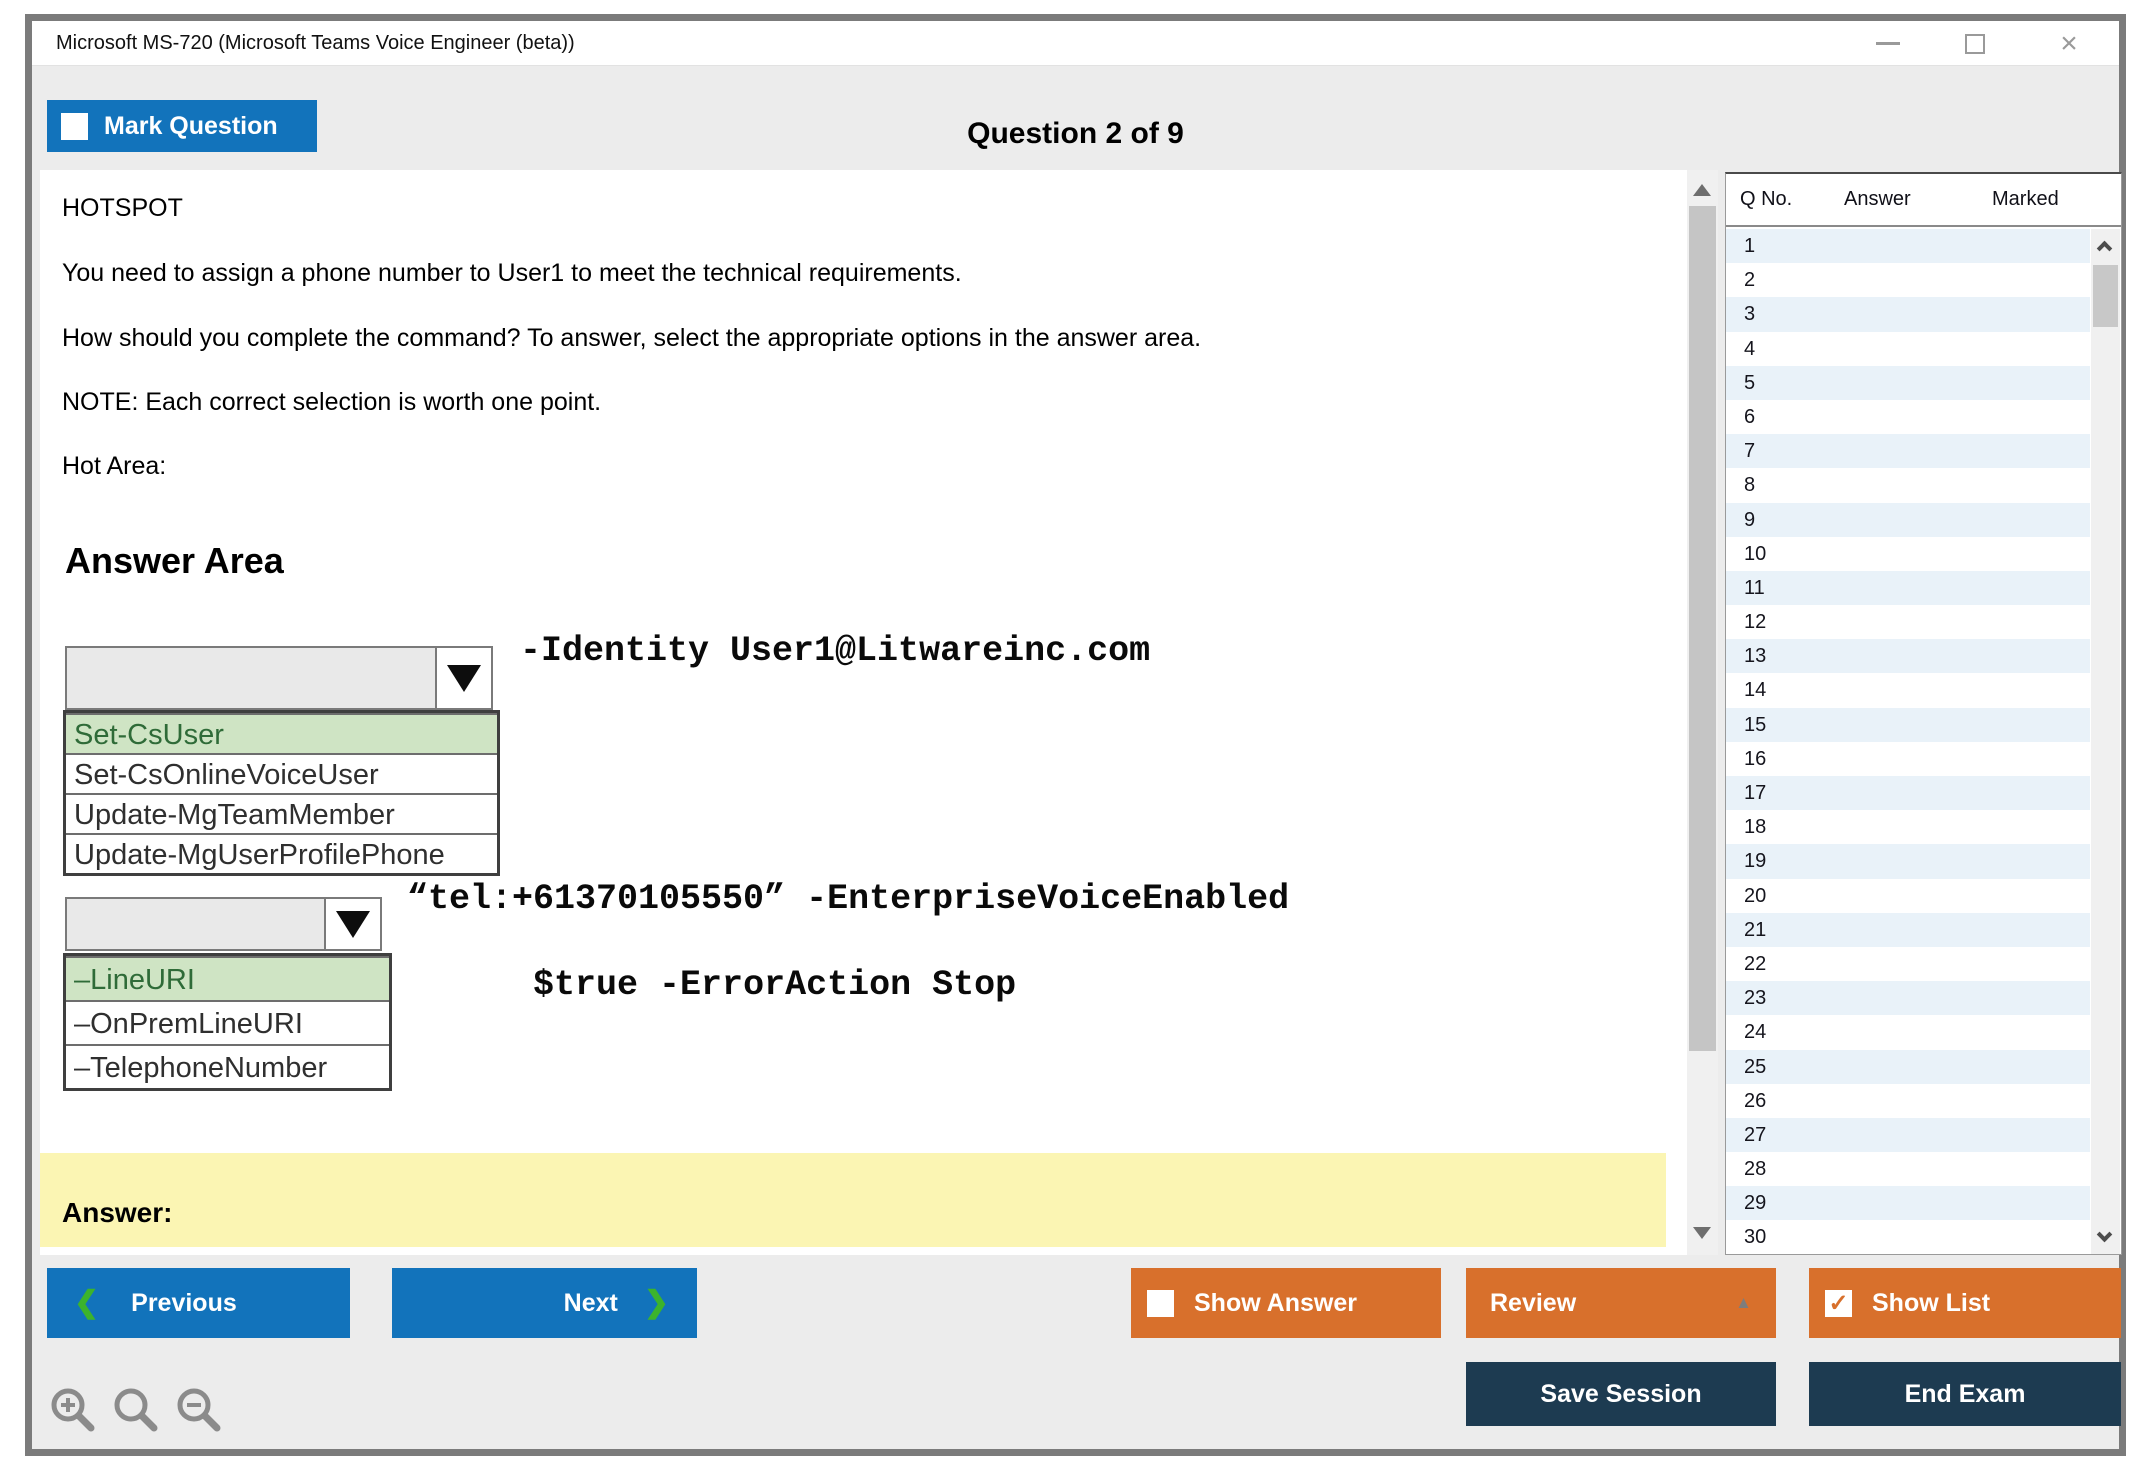 The image size is (2150, 1470). What do you see at coordinates (775, 985) in the screenshot?
I see `command-text-2-line2: $true -ErrorAction Stop` at bounding box center [775, 985].